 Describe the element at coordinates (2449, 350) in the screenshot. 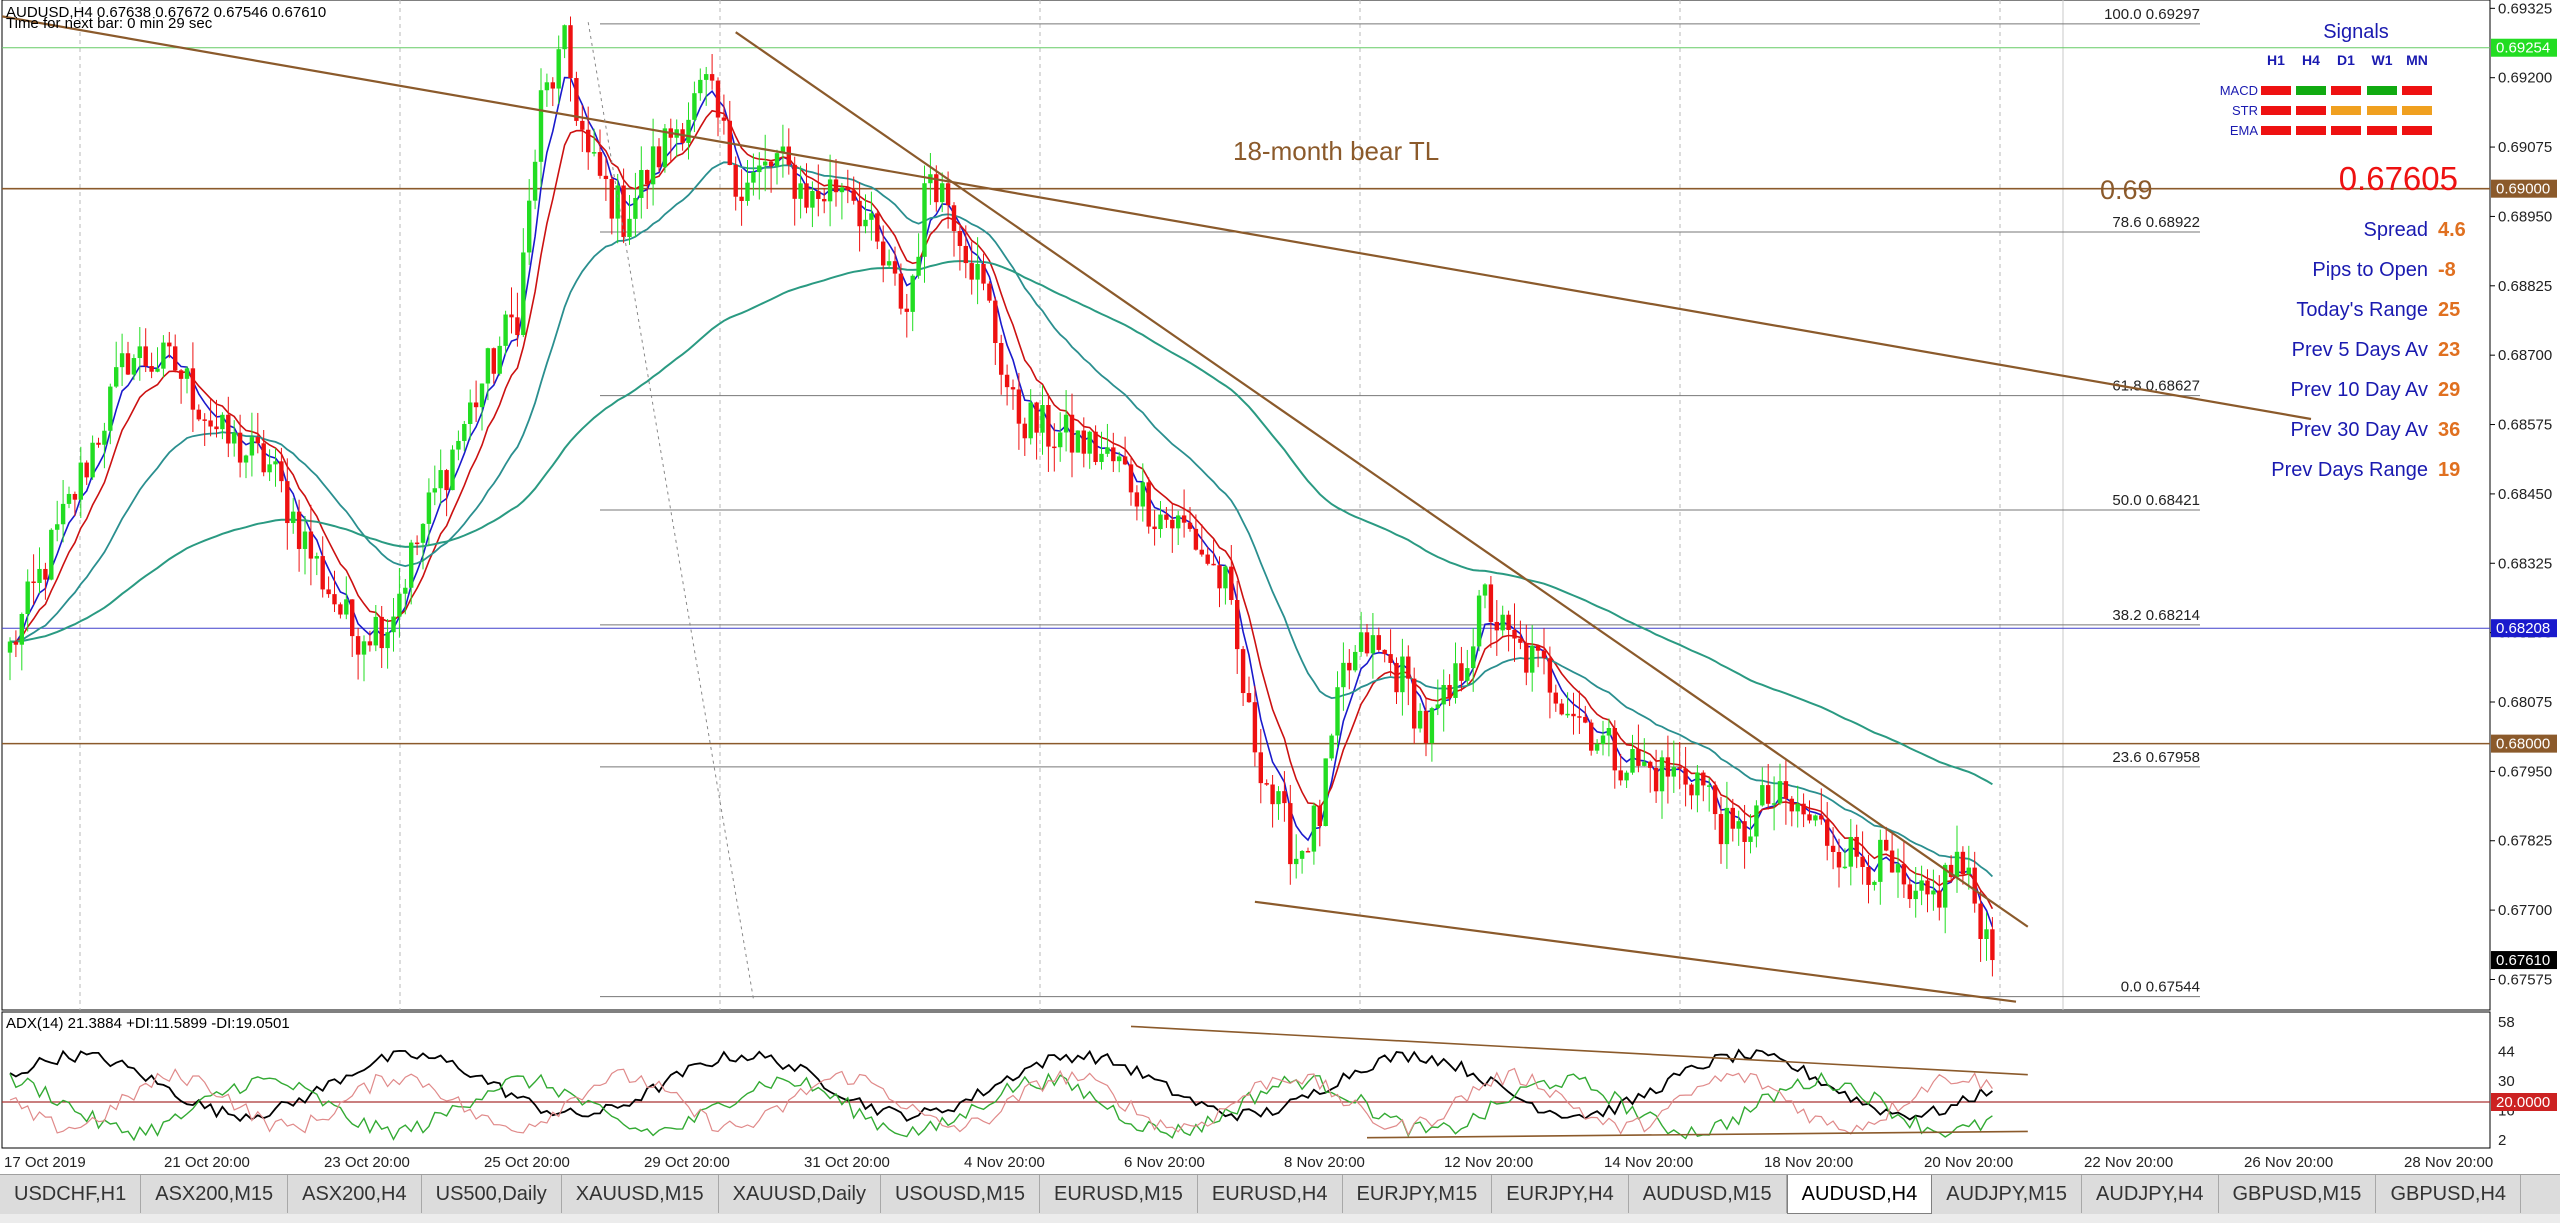

I see `stat-value: 23` at that location.